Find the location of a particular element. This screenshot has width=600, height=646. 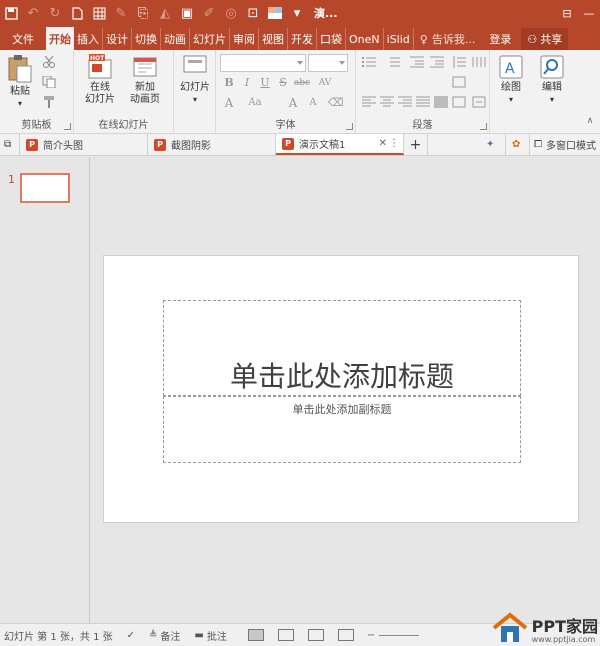

comments-button: ▬ 批注 is located at coordinates (210, 635).